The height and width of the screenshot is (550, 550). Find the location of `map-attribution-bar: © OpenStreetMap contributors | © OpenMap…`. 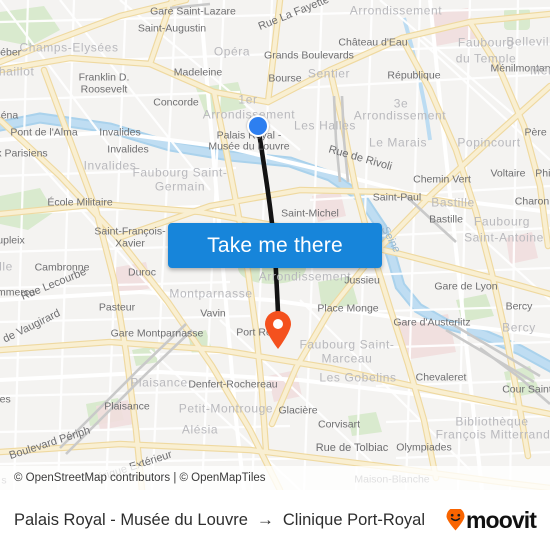

map-attribution-bar: © OpenStreetMap contributors | © OpenMap… is located at coordinates (275, 478).